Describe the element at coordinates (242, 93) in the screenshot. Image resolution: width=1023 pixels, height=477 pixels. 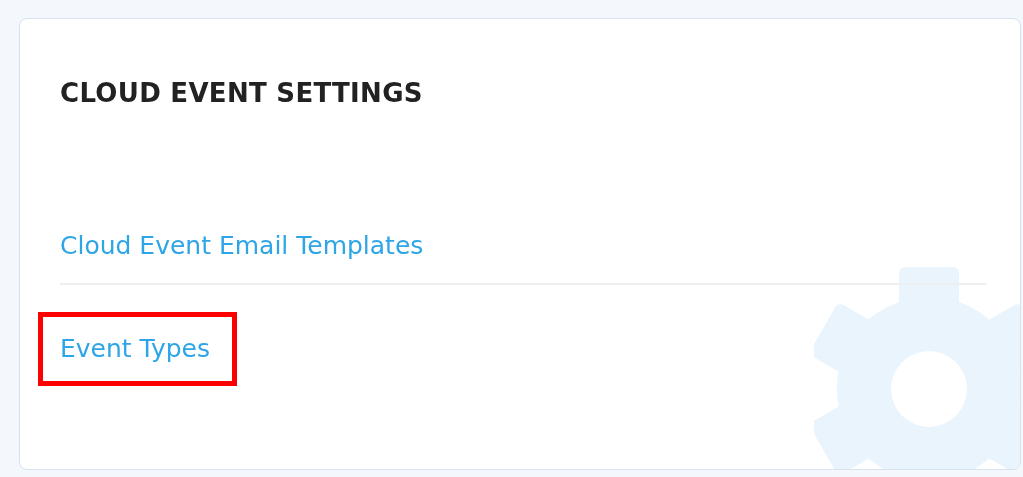
I see `section-title: CLOUD EVENT SETTINGS` at that location.